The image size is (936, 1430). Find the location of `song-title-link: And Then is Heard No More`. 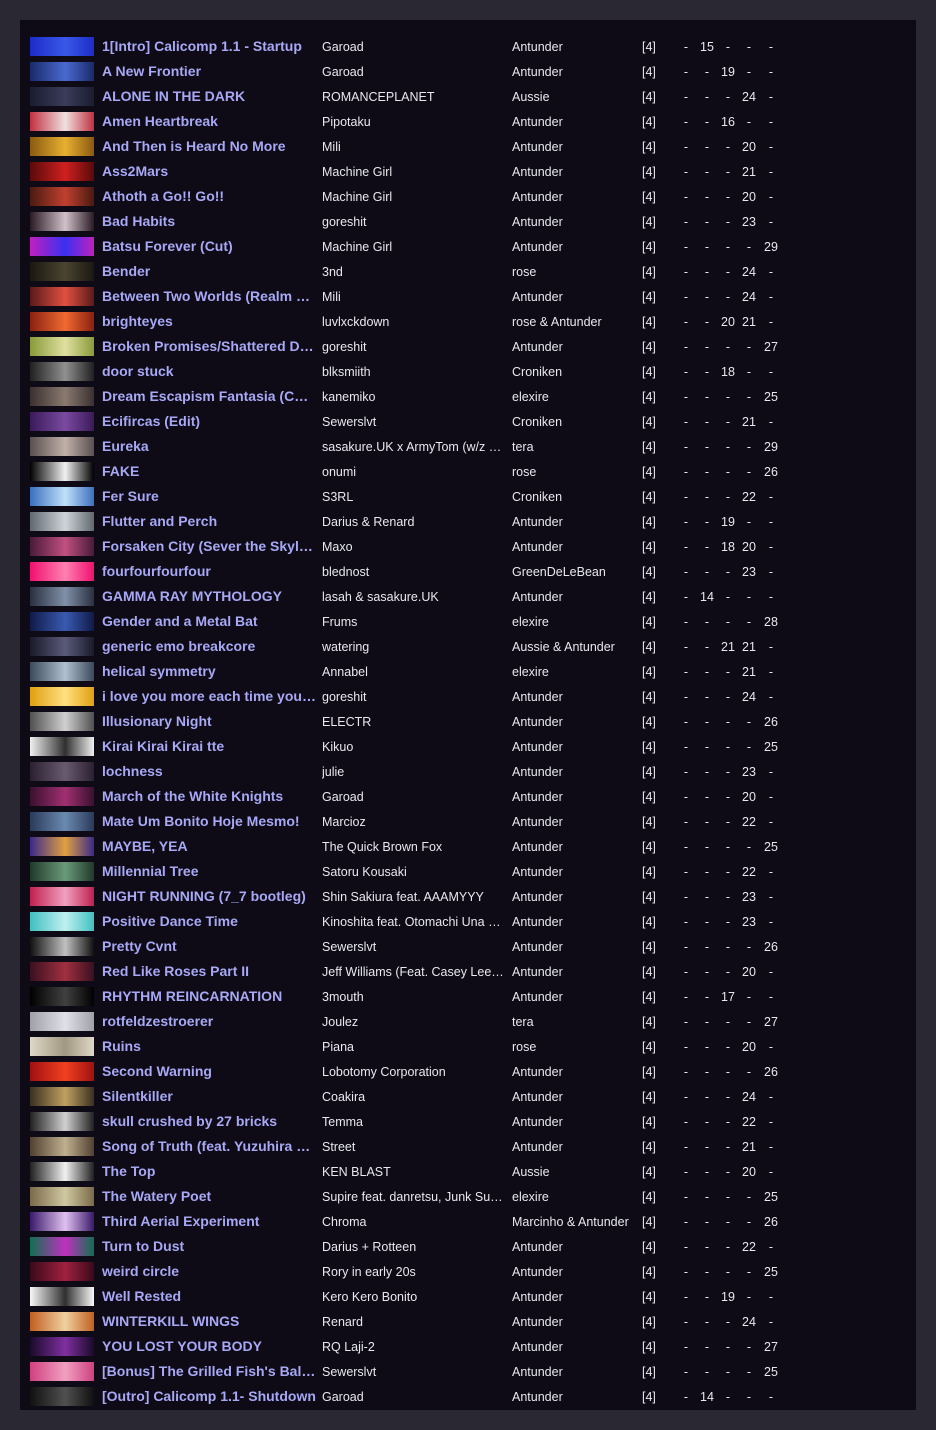

song-title-link: And Then is Heard No More is located at coordinates (209, 146).